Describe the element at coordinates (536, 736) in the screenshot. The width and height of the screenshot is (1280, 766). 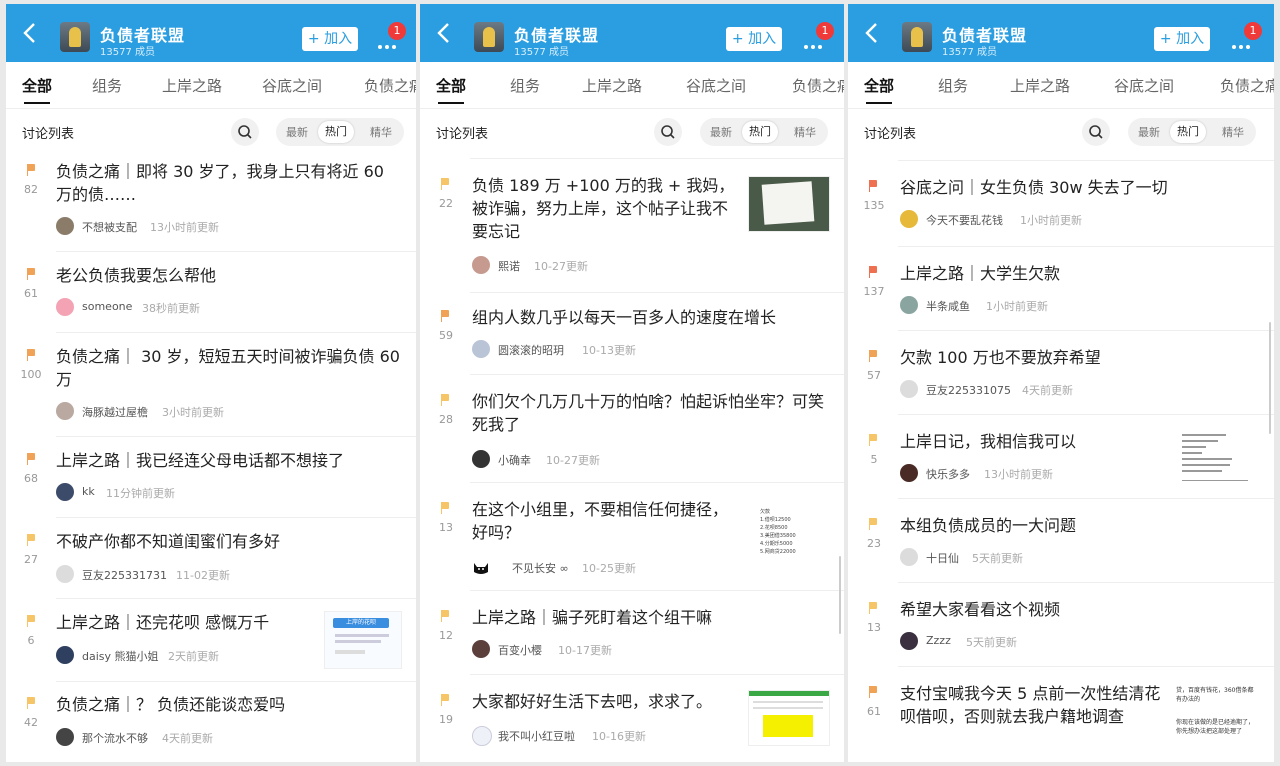
I see `author-name: 我不叫小红豆啦` at that location.